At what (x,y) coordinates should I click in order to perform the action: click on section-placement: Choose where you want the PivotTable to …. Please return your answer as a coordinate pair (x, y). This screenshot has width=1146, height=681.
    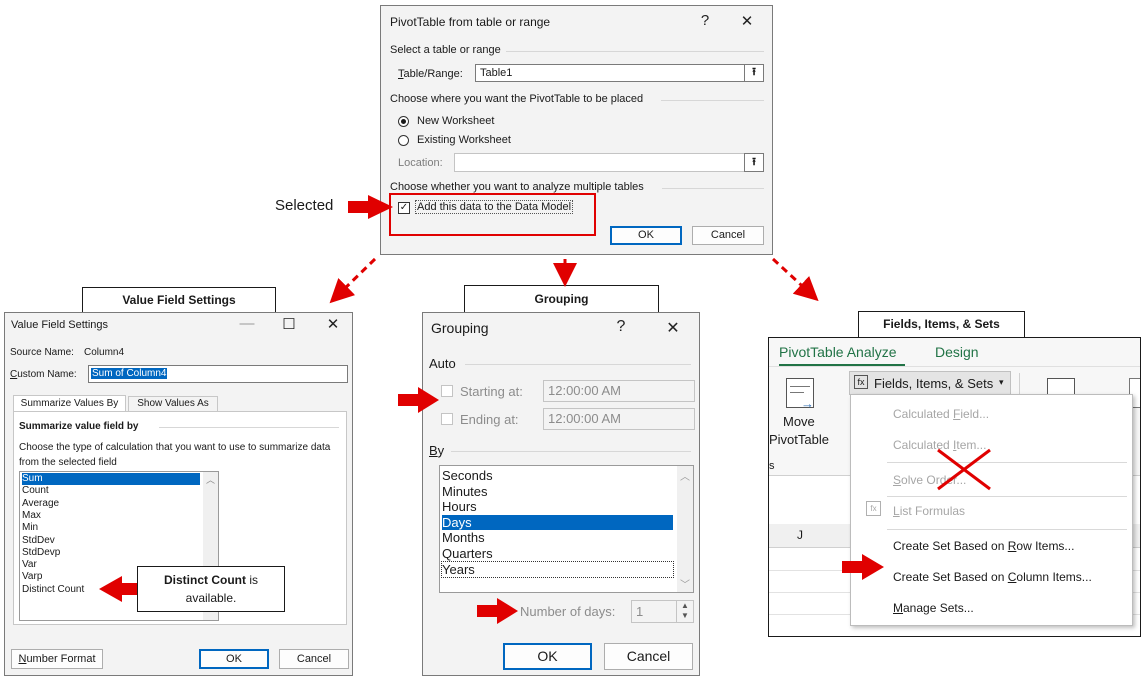
    Looking at the image, I should click on (517, 99).